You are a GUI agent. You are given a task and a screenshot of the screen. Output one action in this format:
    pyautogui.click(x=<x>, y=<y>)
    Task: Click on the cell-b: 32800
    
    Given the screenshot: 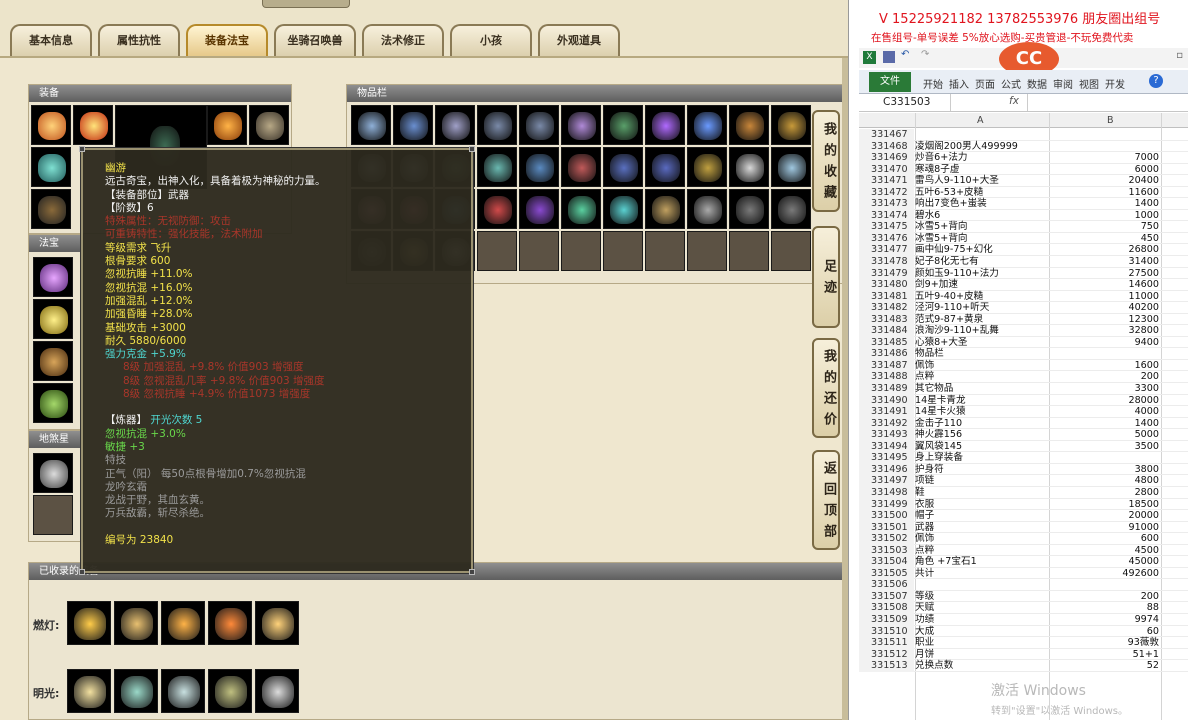 What is the action you would take?
    pyautogui.click(x=1106, y=331)
    